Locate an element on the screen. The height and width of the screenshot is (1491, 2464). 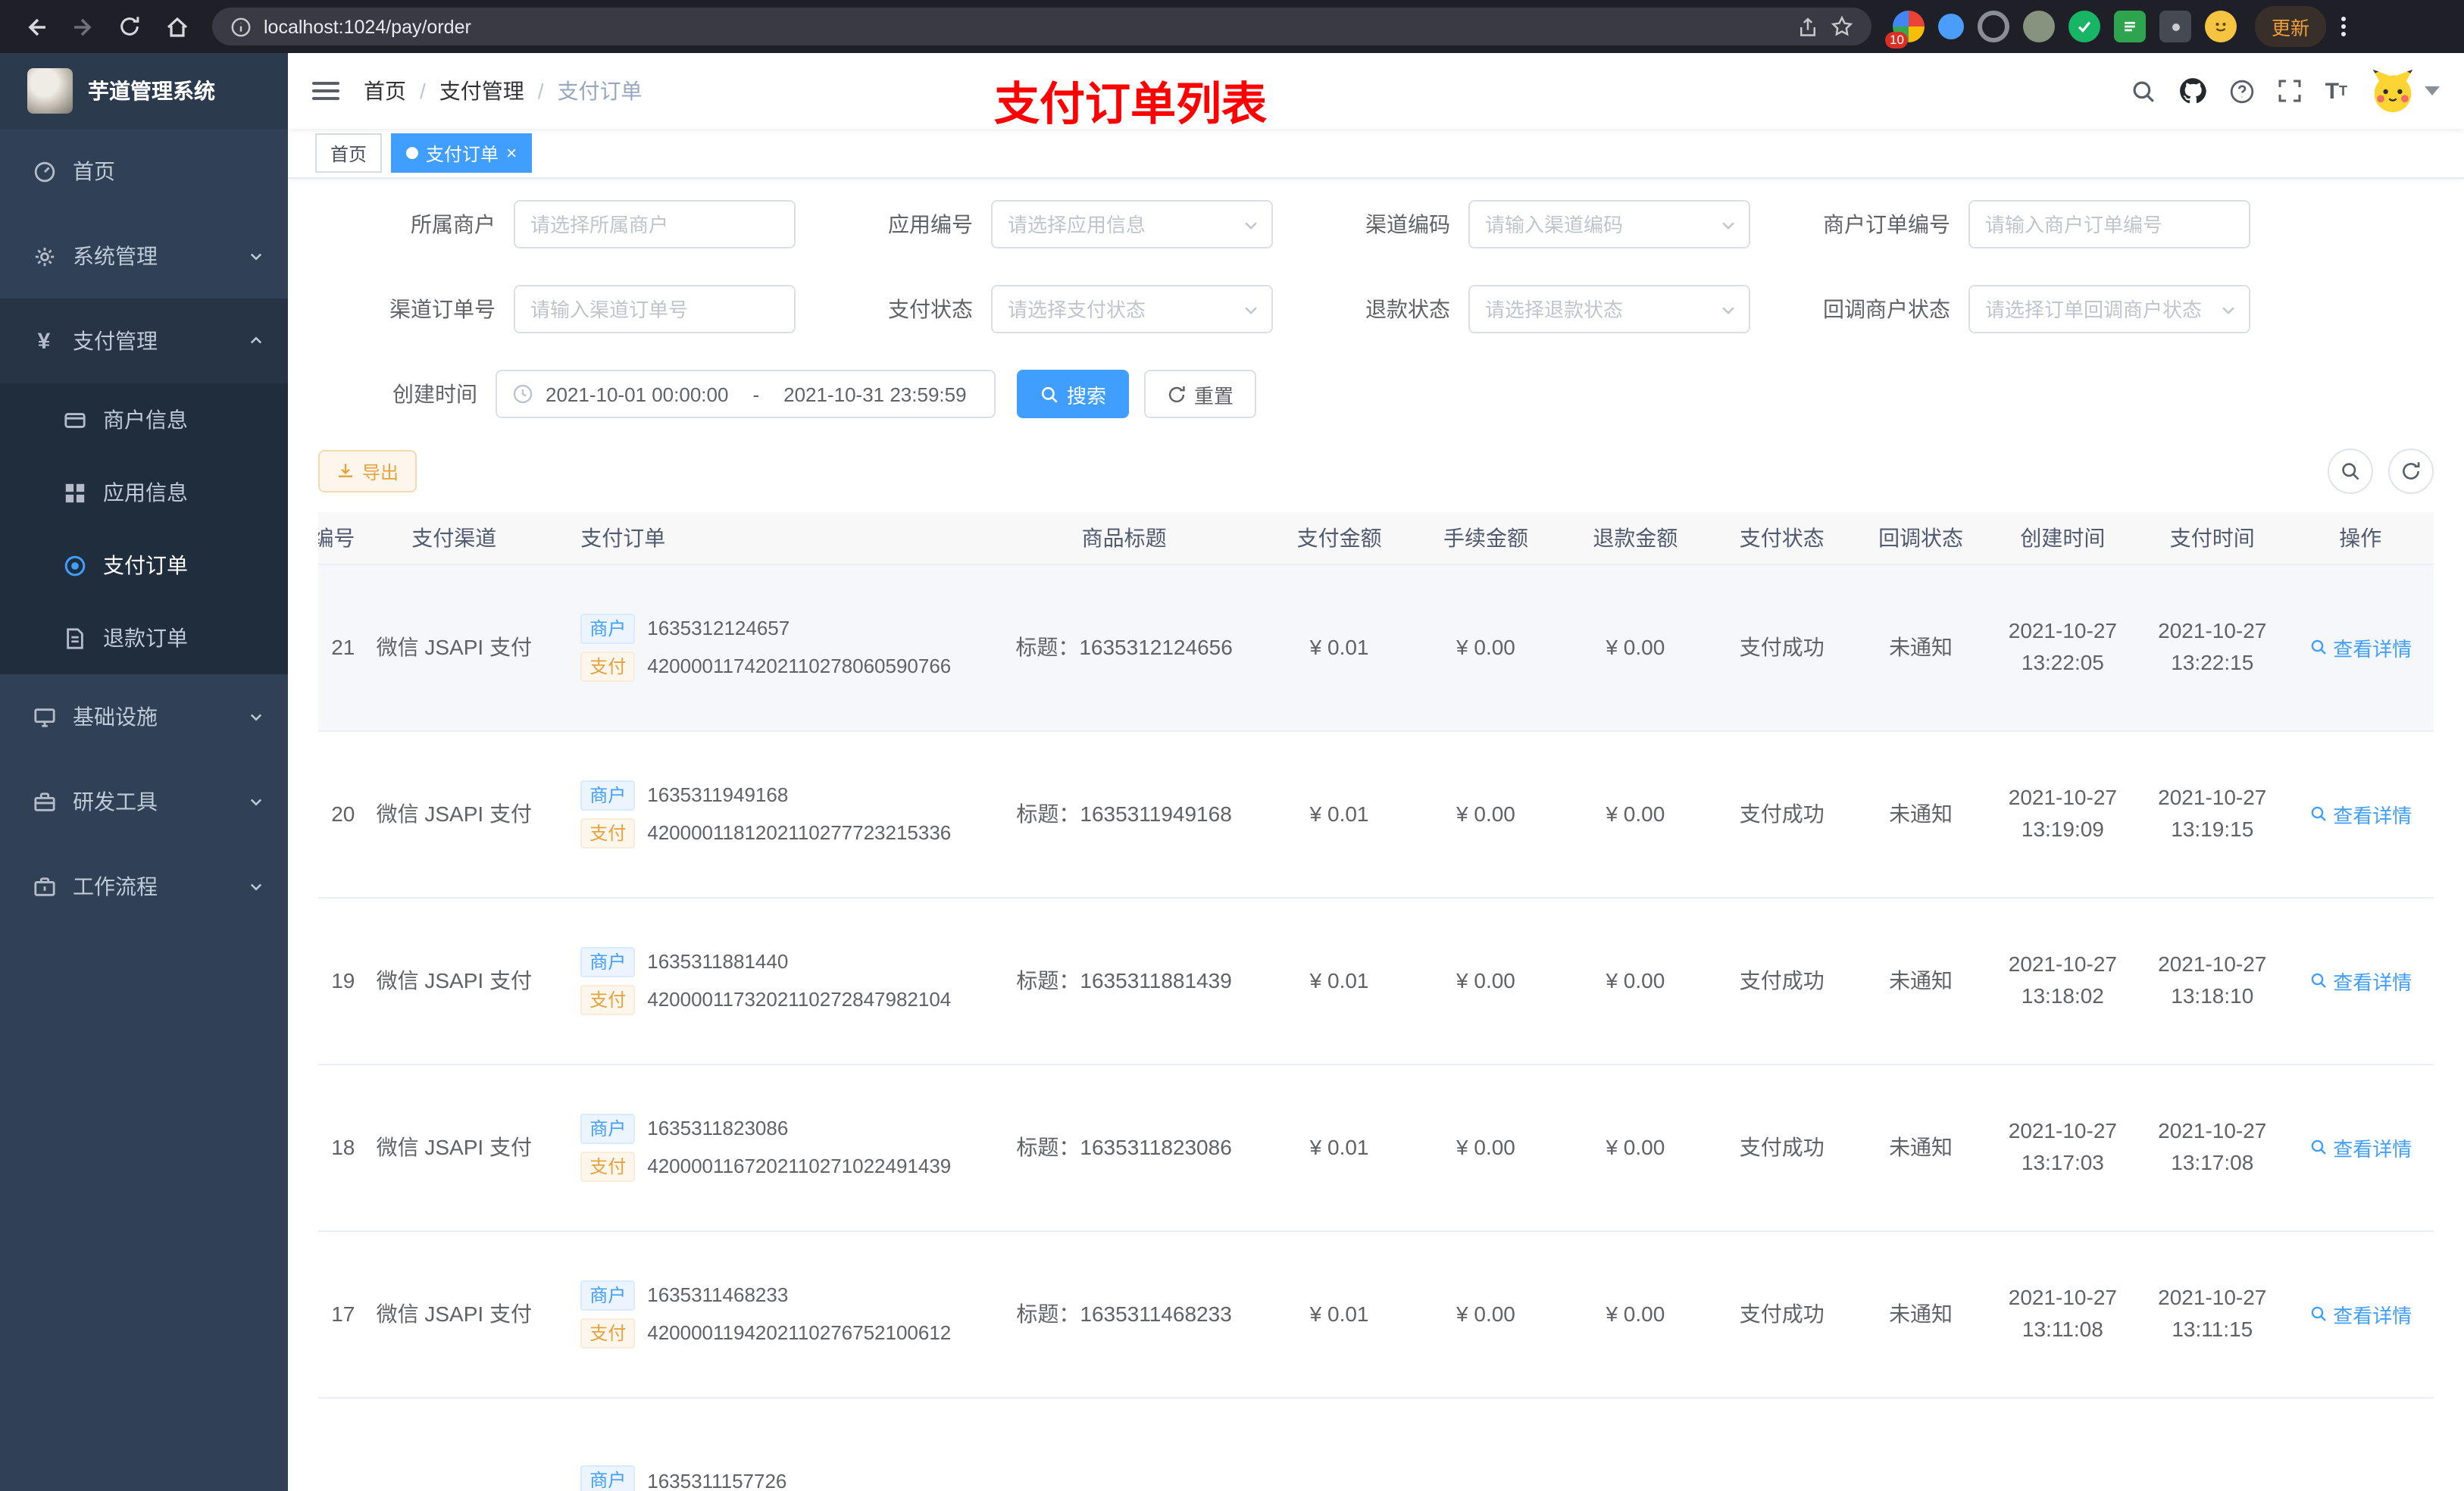
merchant-input-field is located at coordinates (654, 224).